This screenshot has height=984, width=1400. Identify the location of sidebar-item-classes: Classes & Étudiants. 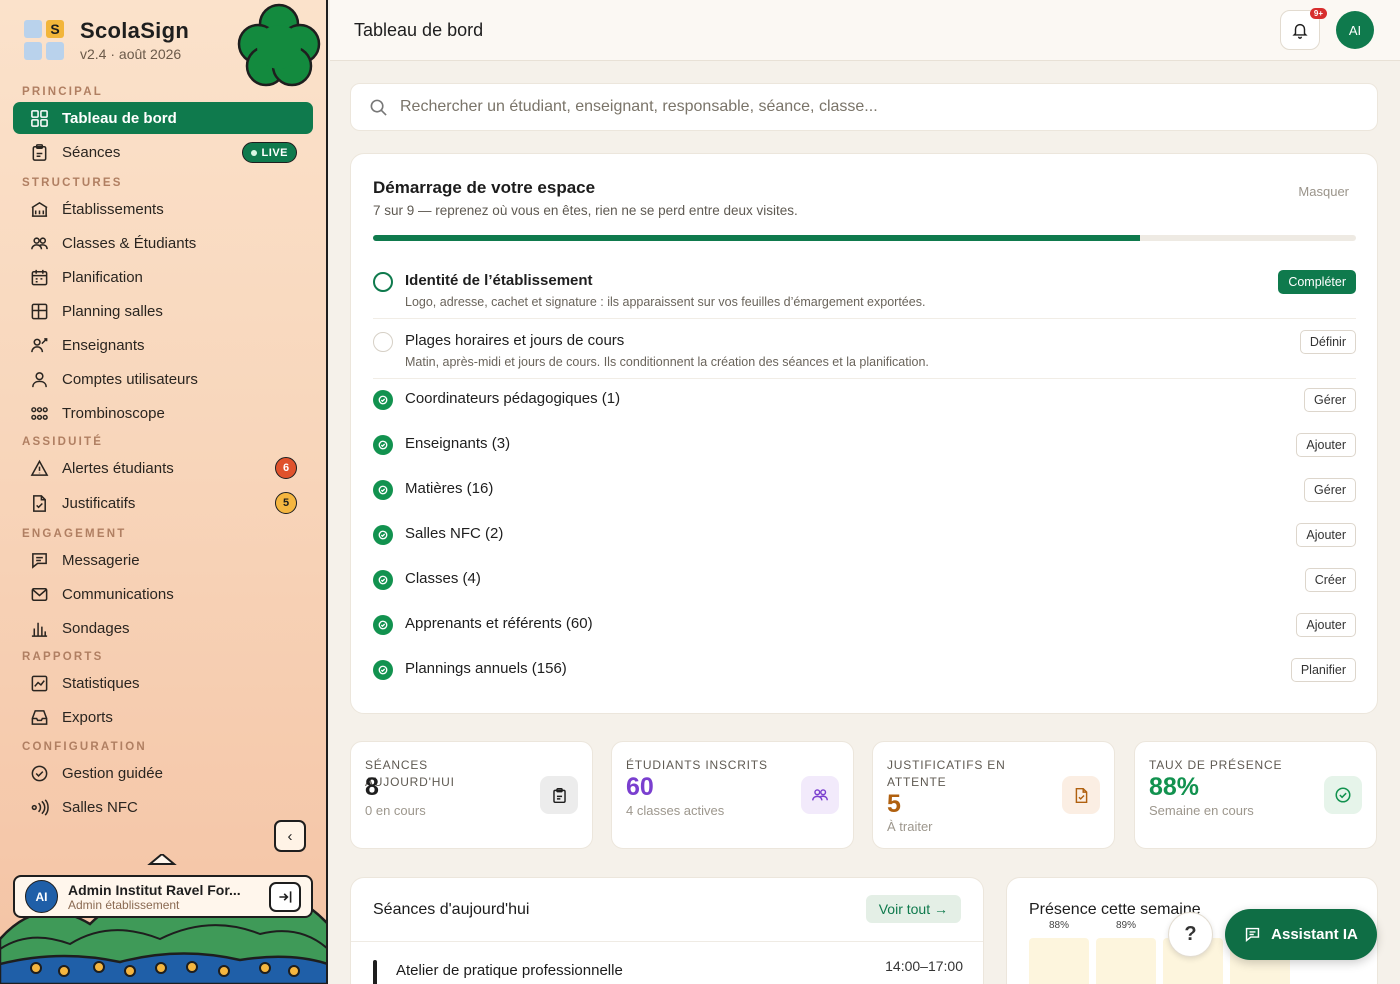
(163, 243).